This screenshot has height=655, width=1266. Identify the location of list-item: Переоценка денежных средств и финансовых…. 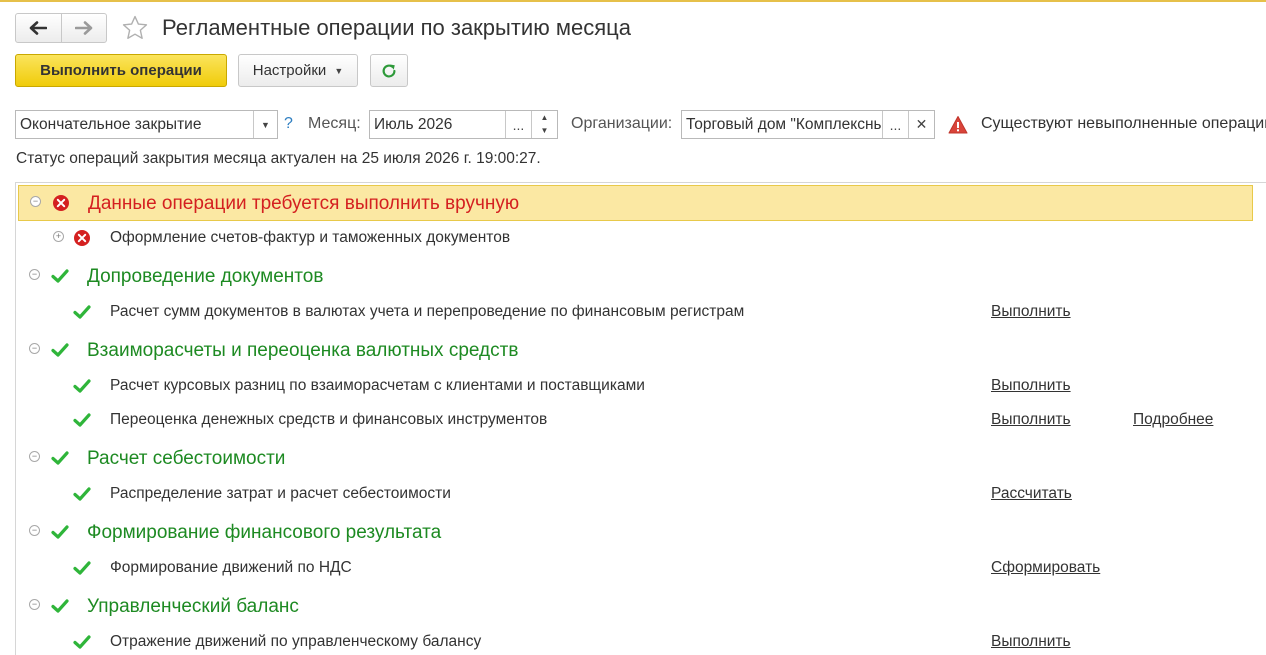
(641, 420).